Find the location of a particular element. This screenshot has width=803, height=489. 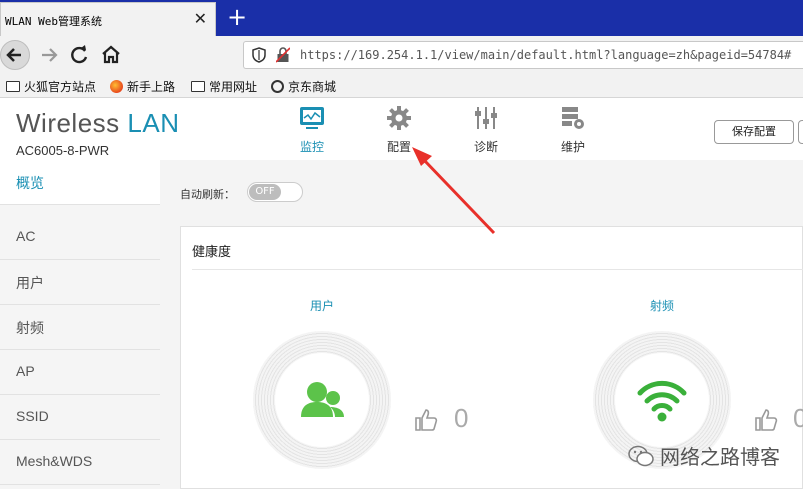

back-button is located at coordinates (15, 55).